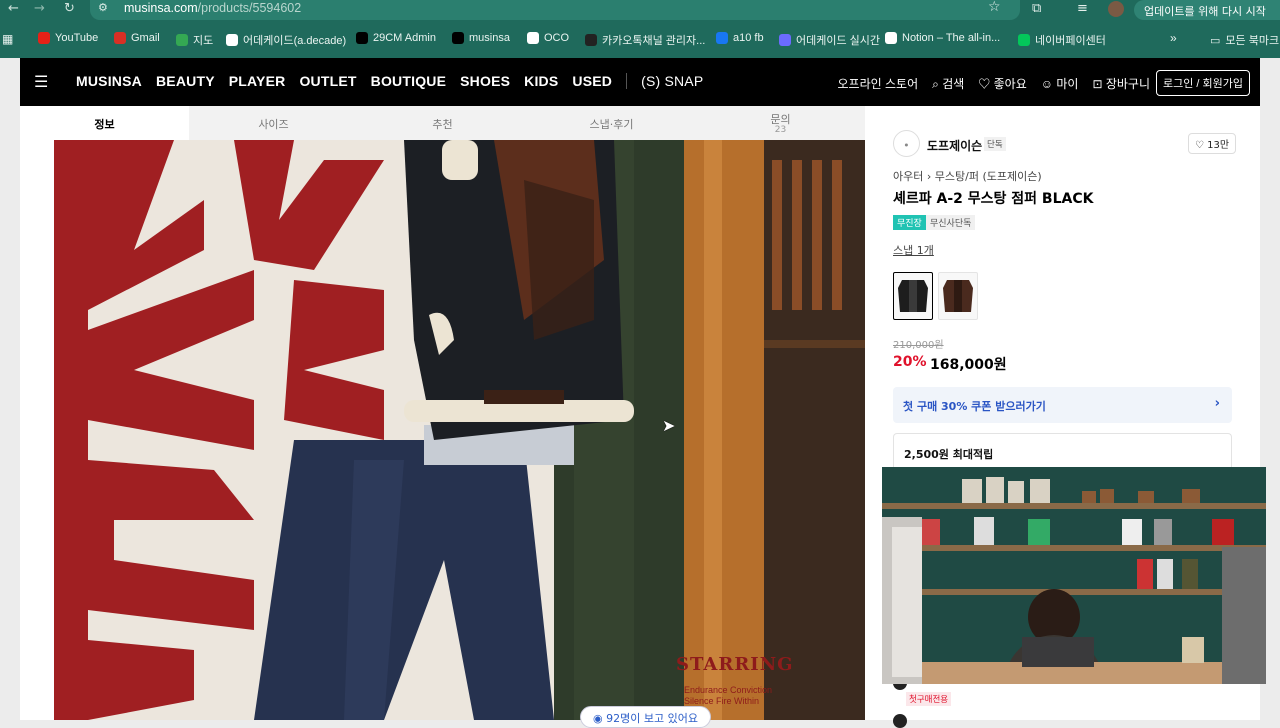  What do you see at coordinates (1252, 41) in the screenshot?
I see `folder-label: 모든 북마크` at bounding box center [1252, 41].